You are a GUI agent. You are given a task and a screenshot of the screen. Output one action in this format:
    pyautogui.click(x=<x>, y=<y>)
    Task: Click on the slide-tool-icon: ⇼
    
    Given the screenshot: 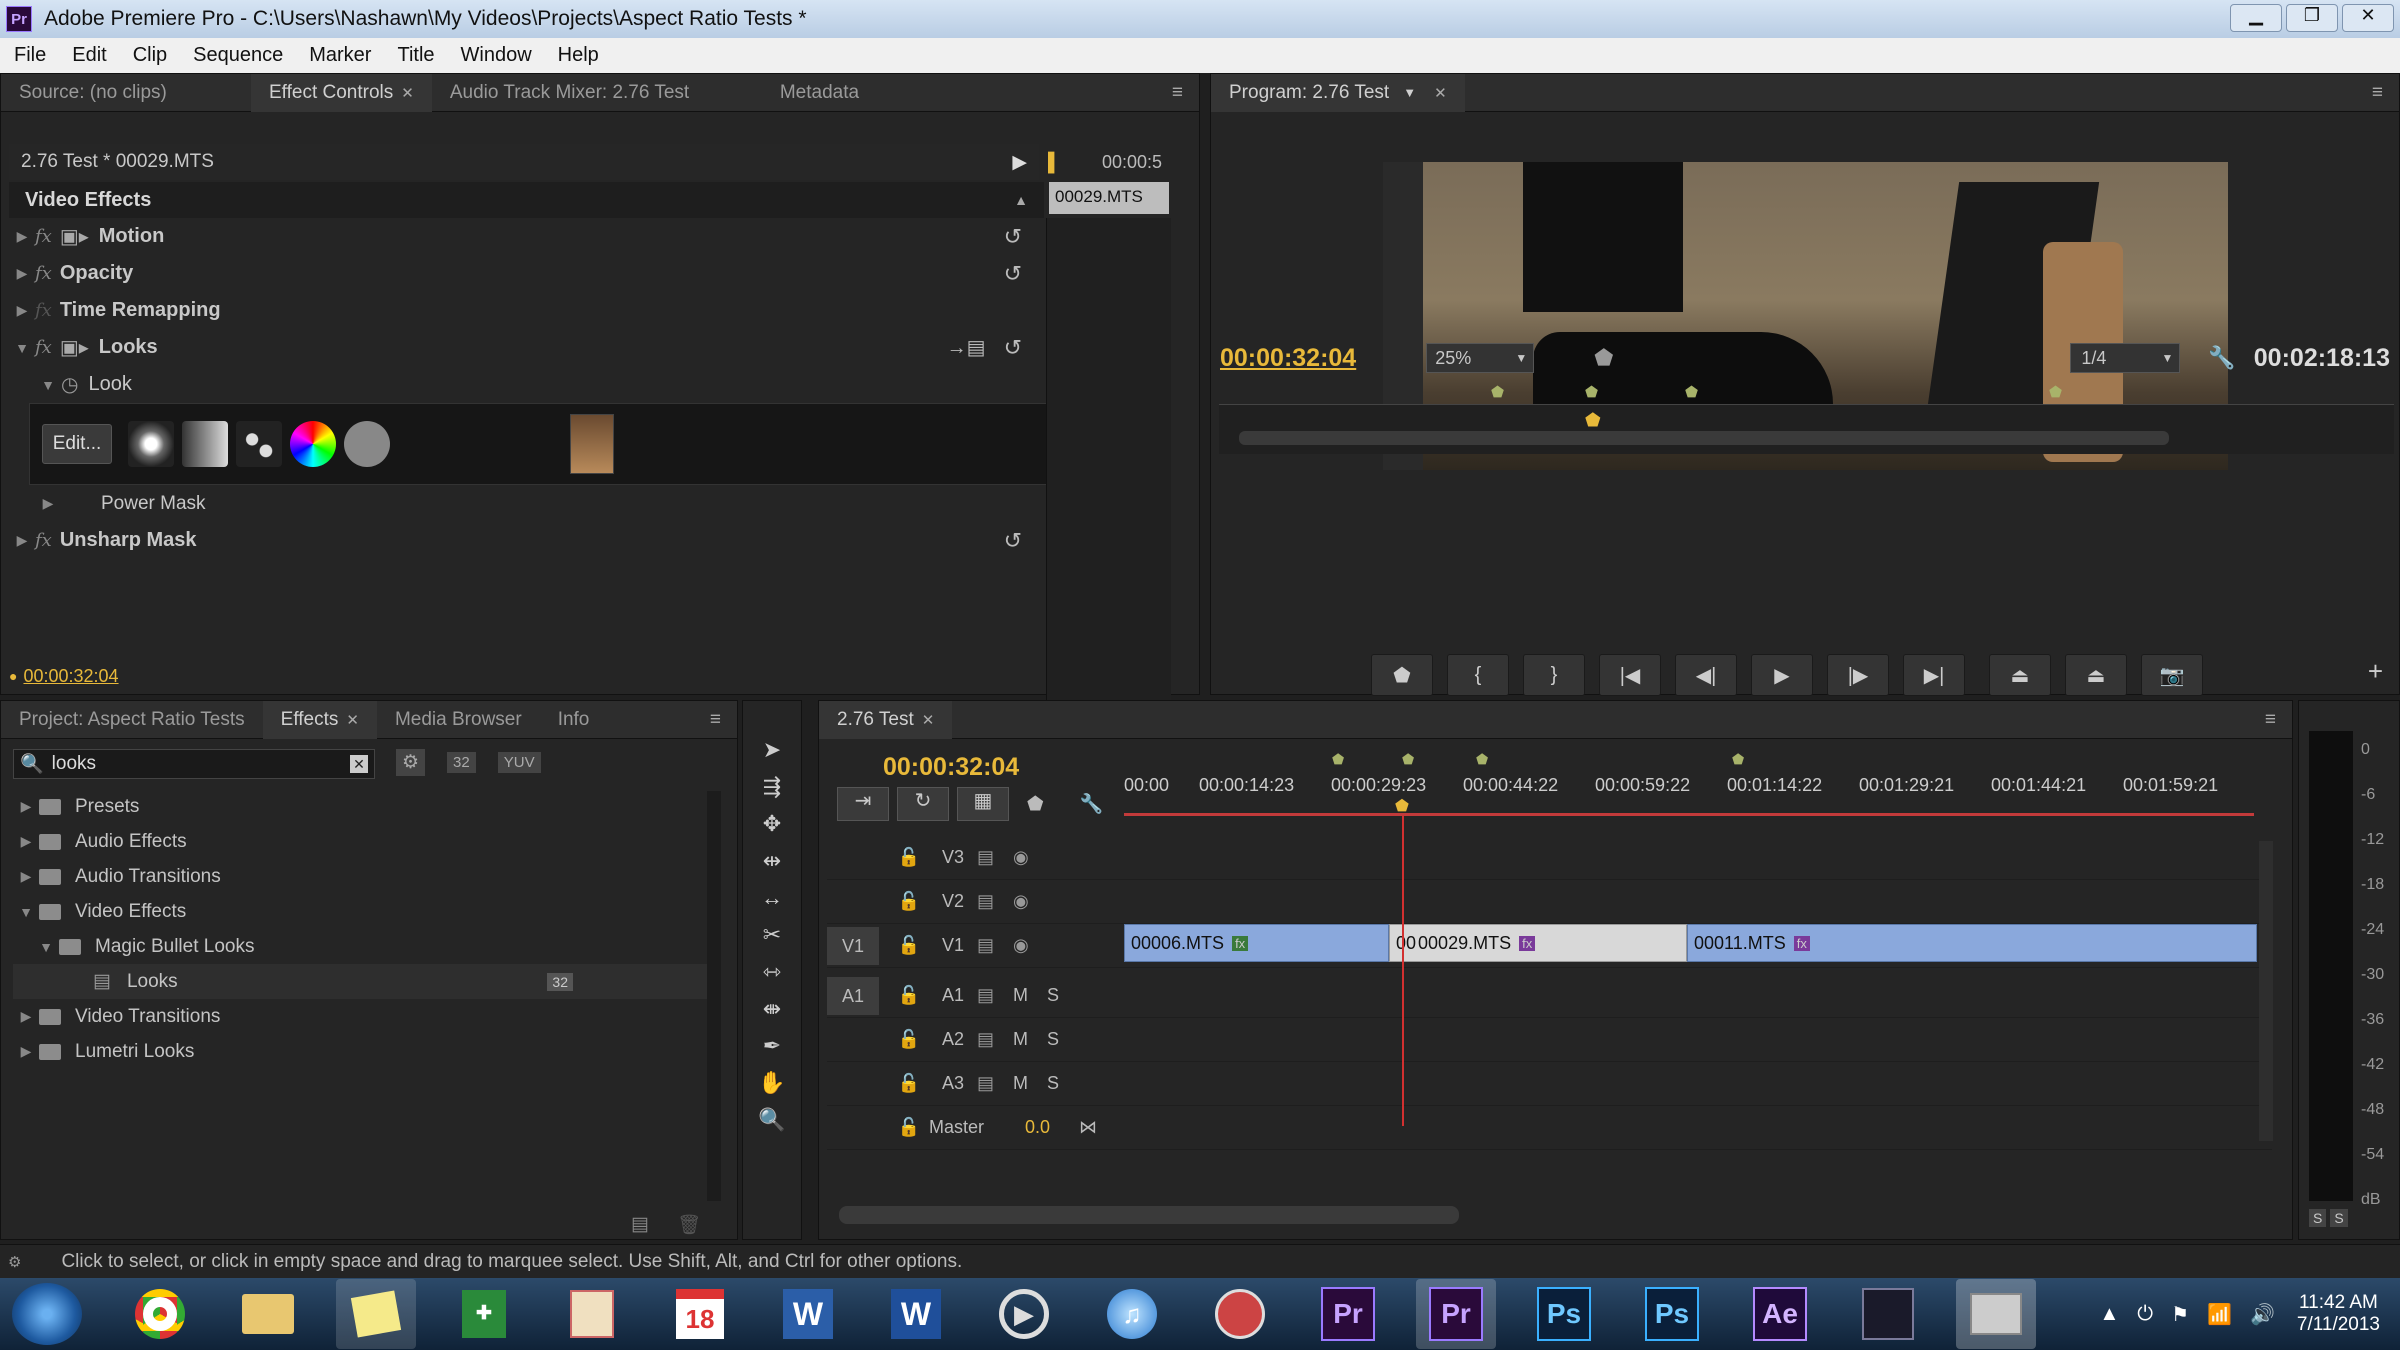 What is the action you would take?
    pyautogui.click(x=772, y=1008)
    